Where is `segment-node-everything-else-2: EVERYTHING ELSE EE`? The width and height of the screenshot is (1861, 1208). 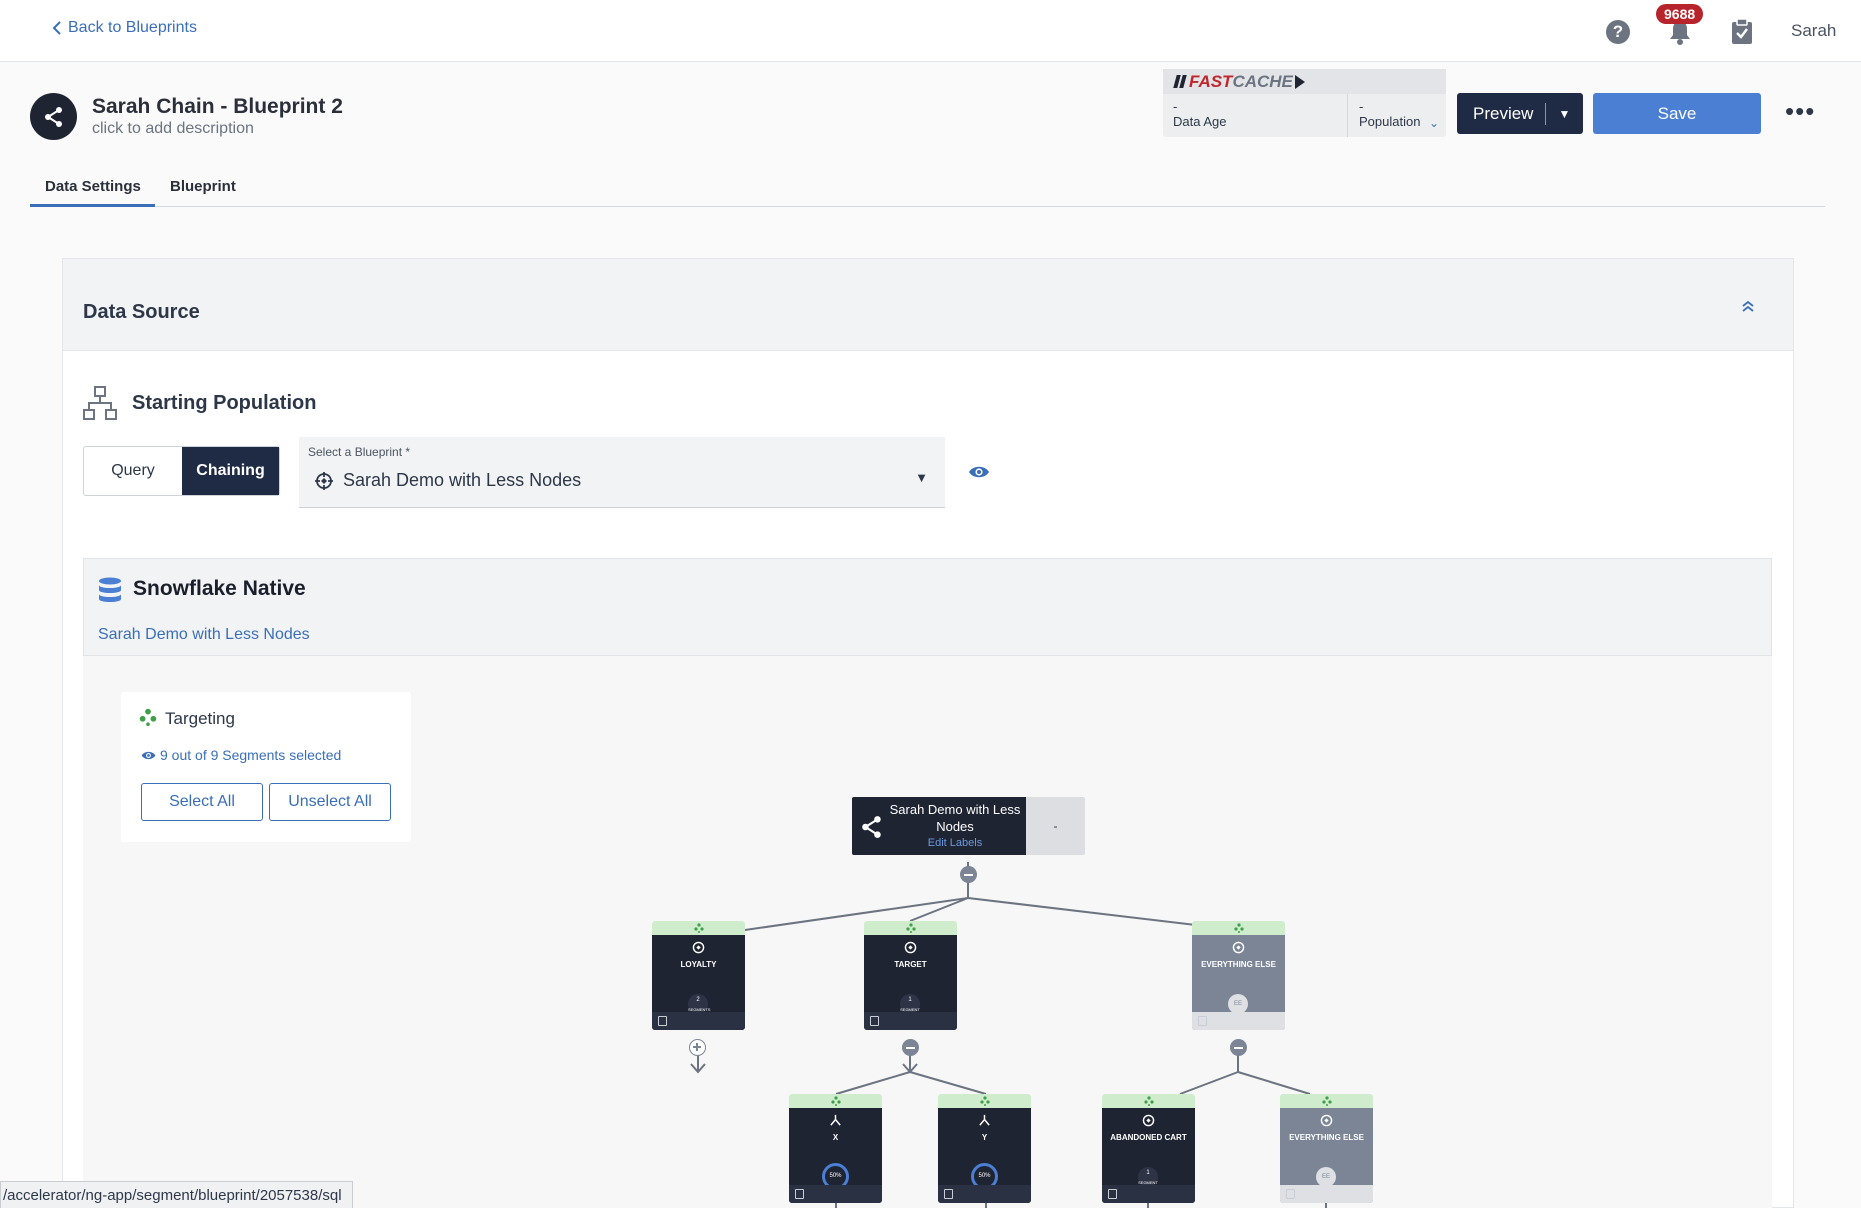
segment-node-everything-else-2: EVERYTHING ELSE EE is located at coordinates (1326, 1148).